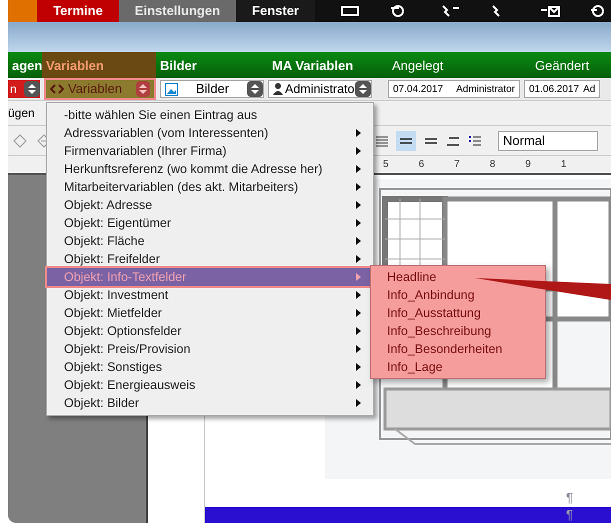  Describe the element at coordinates (493, 165) in the screenshot. I see `ruler-number: 8` at that location.